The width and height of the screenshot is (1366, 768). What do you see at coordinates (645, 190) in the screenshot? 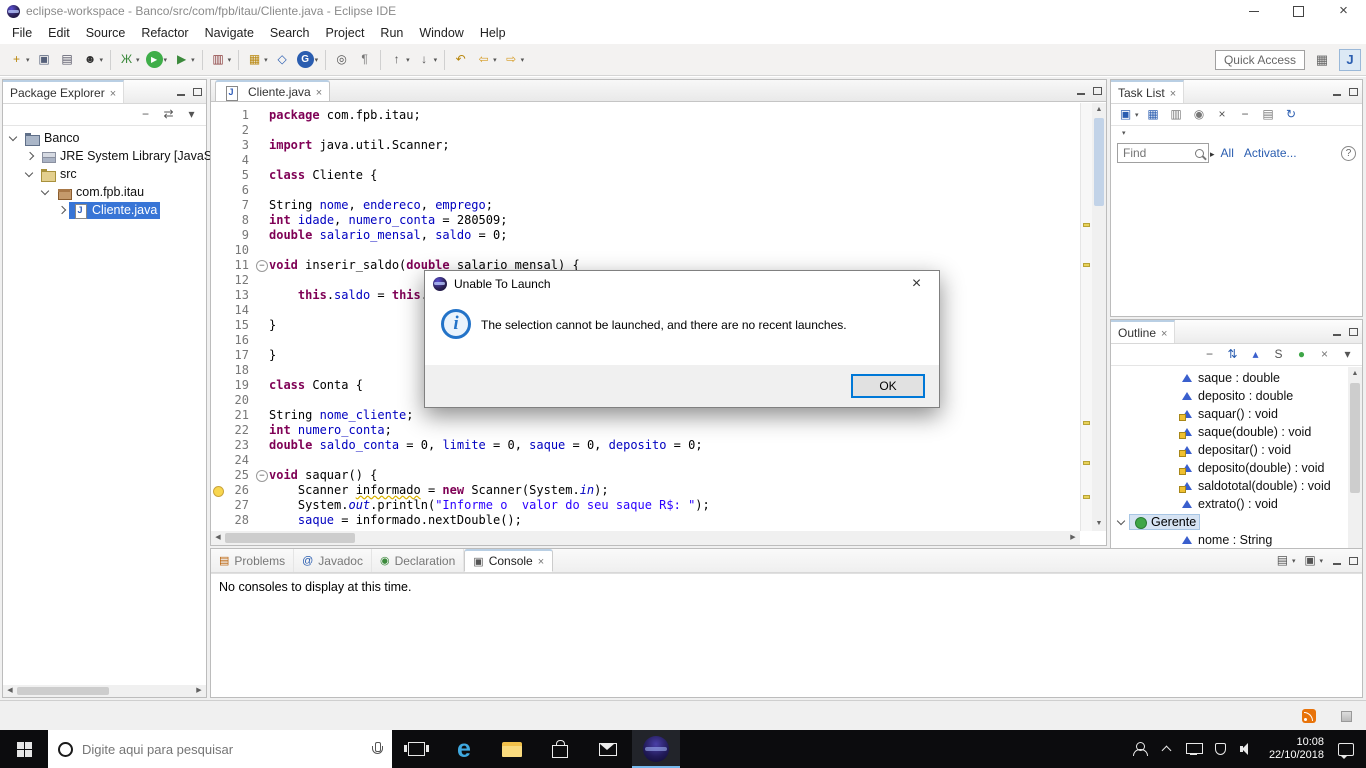
I see `code-line-6: 6` at bounding box center [645, 190].